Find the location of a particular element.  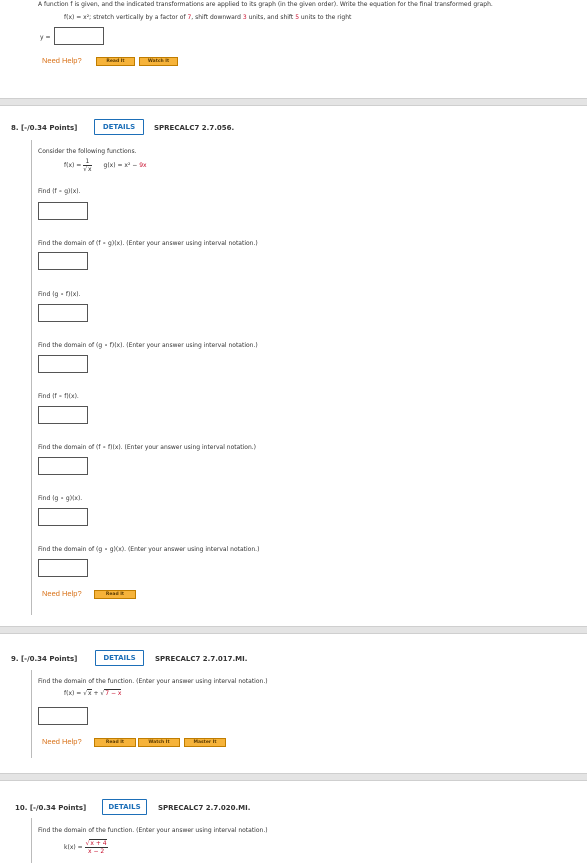

details-button-q8: DETAILS is located at coordinates (119, 127).